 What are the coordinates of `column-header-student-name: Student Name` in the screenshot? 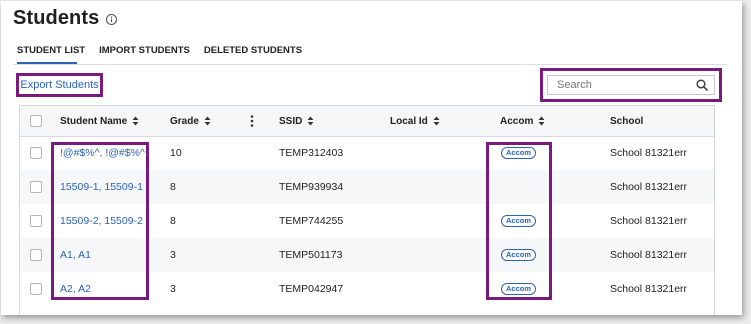 It's located at (99, 121).